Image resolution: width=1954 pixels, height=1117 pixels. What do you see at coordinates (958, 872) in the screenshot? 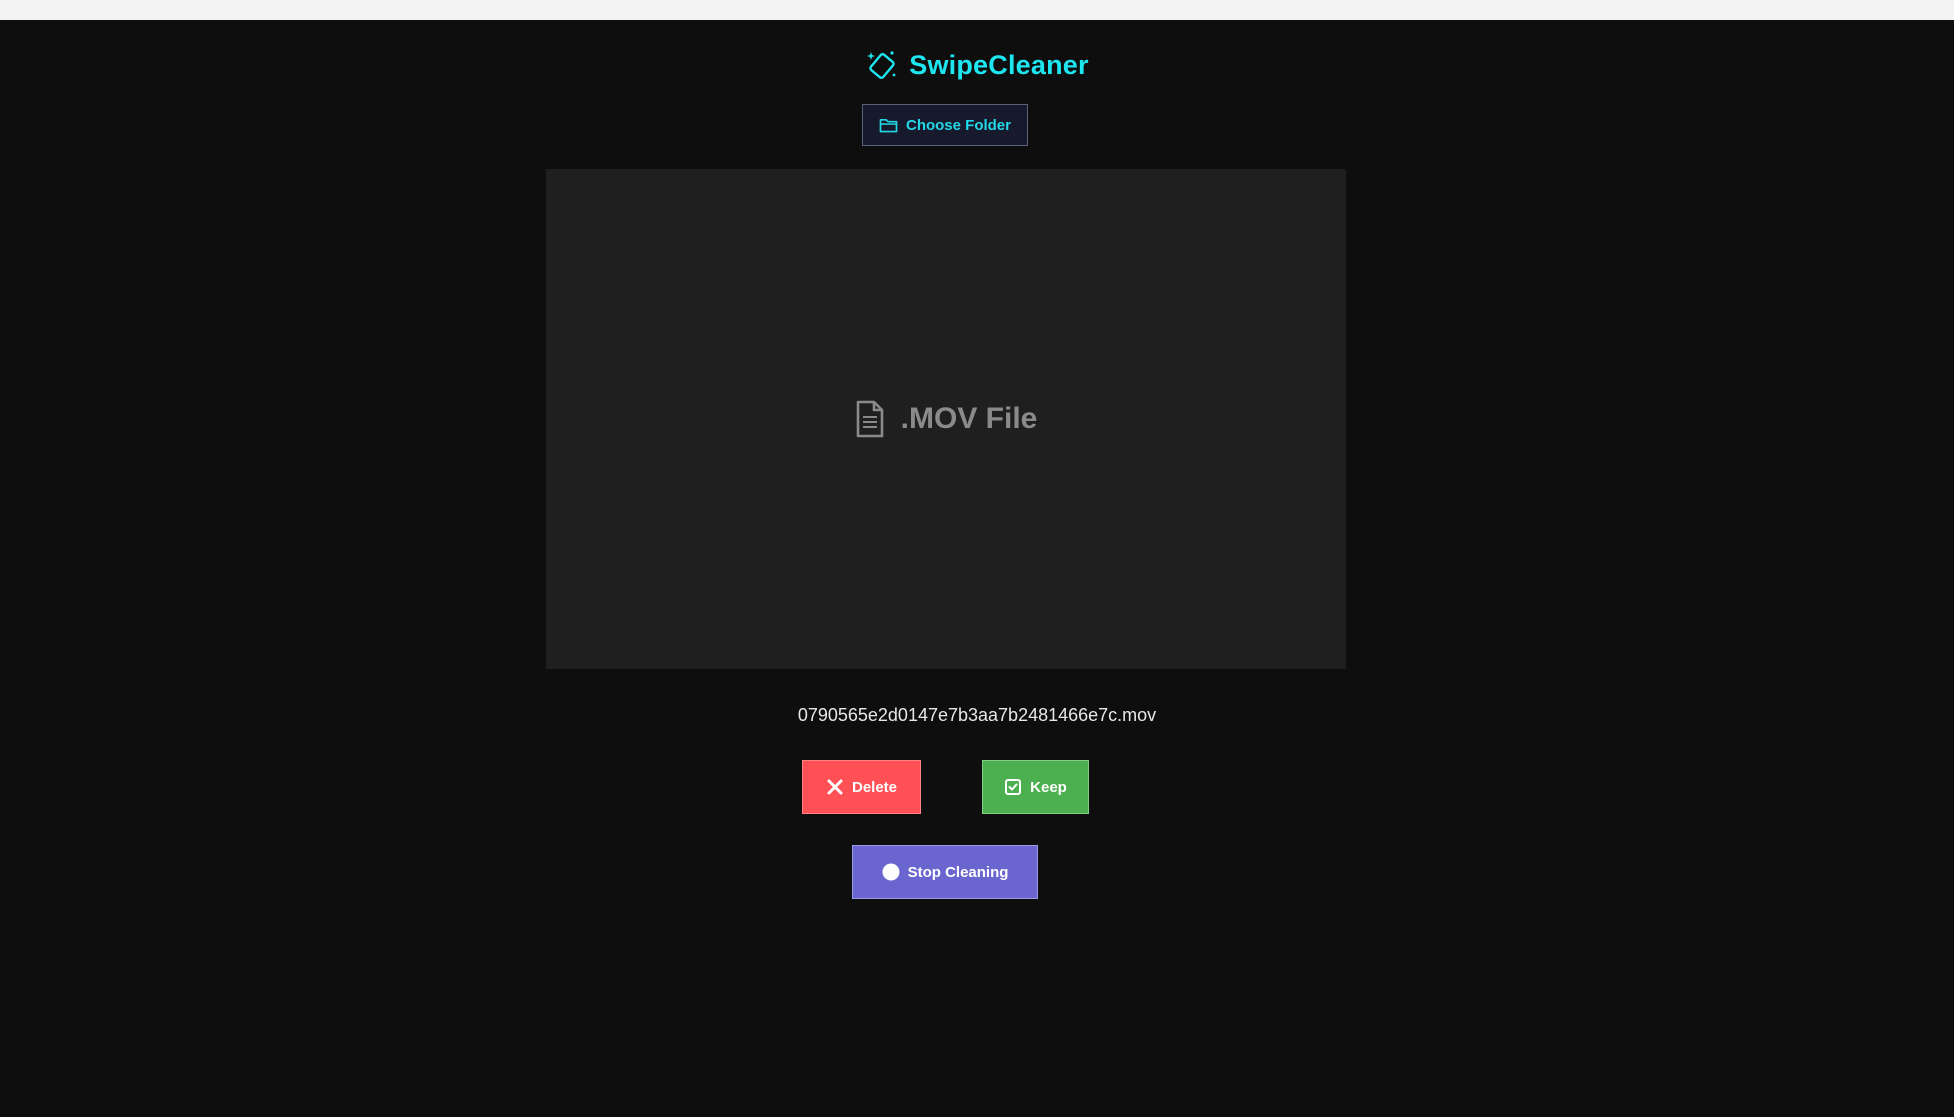
I see `stop-cleaning-label: Stop Cleaning` at bounding box center [958, 872].